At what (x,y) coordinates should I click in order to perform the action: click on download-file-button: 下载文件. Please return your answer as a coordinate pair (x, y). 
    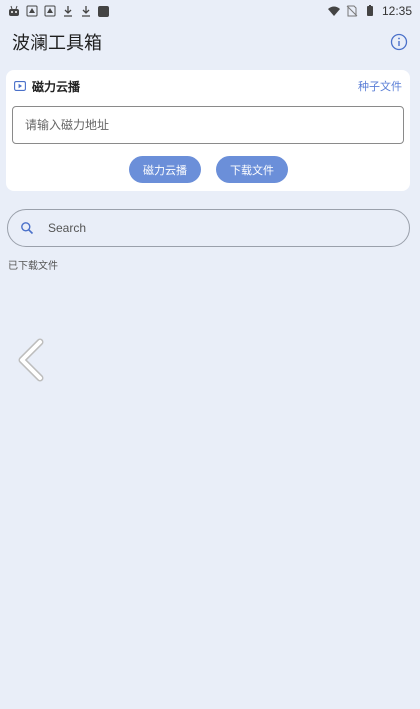
    Looking at the image, I should click on (252, 169).